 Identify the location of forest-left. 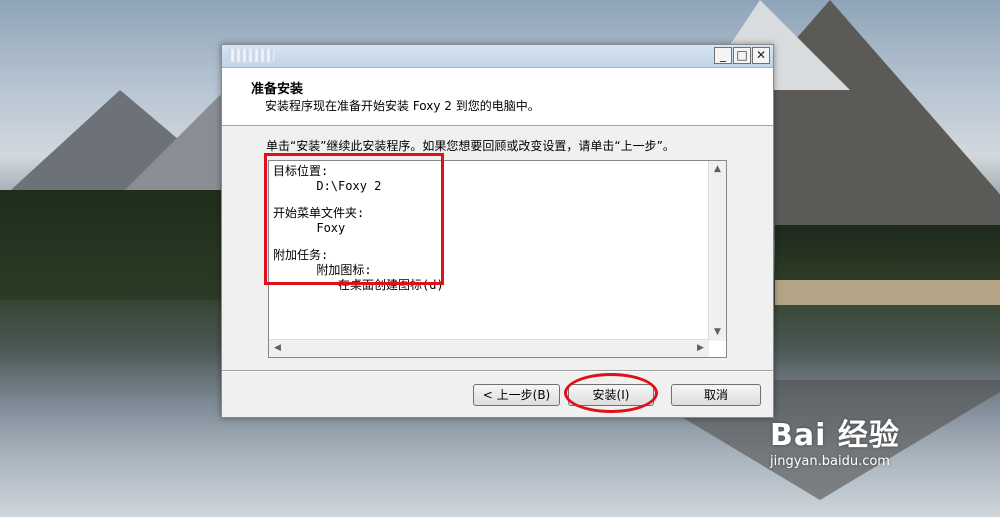
(111, 245).